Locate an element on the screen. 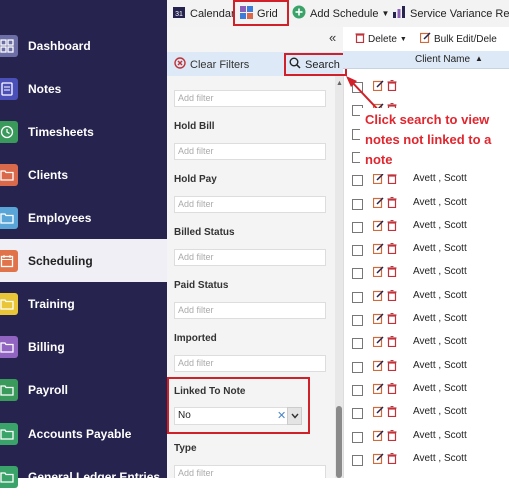 This screenshot has width=509, height=498. service-variance-button: Service Variance Re is located at coordinates (450, 13).